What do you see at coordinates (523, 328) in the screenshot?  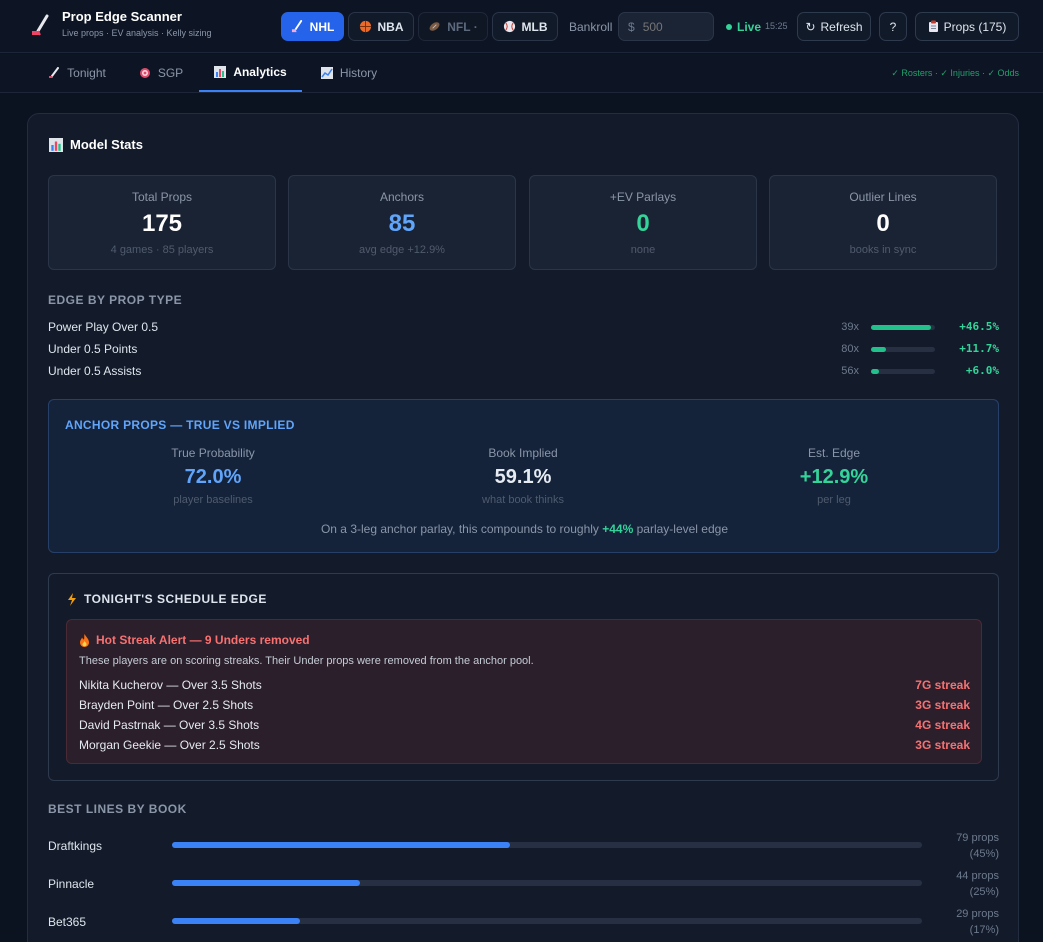 I see `prop-type-row: Power Play Over 0.5 39x +46.5%` at bounding box center [523, 328].